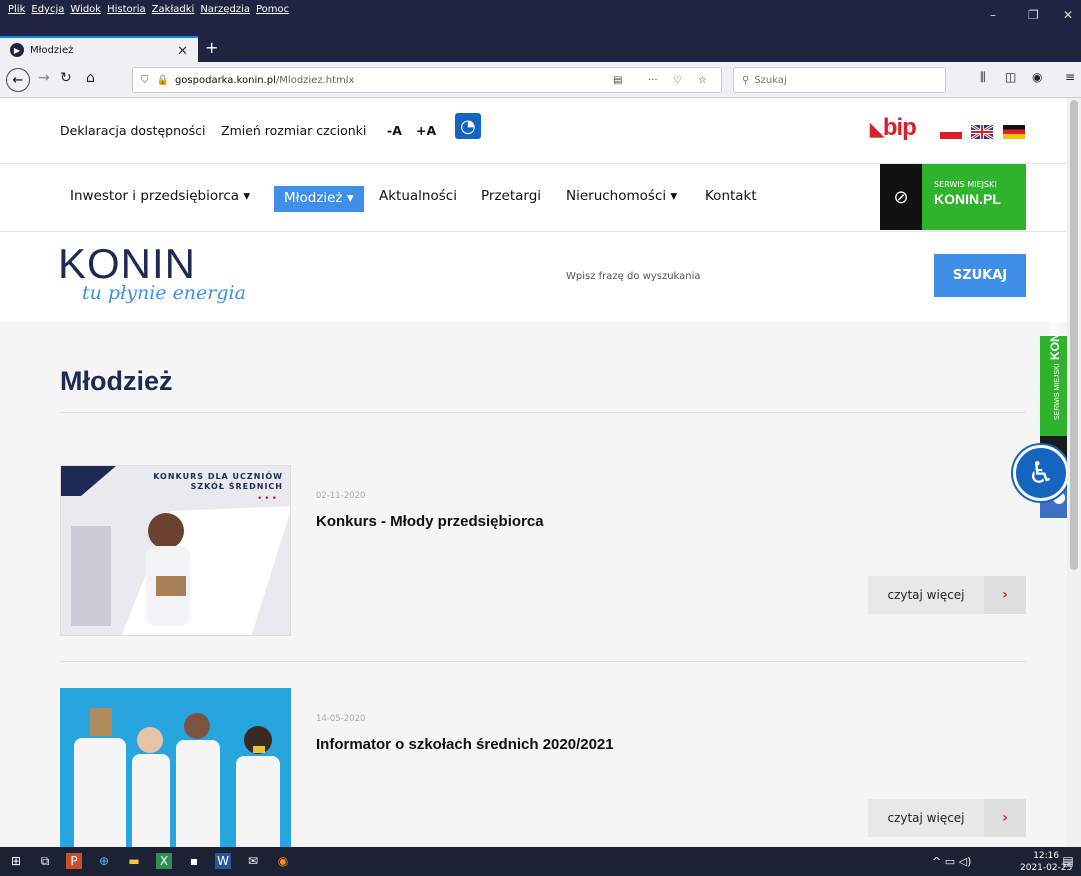 Image resolution: width=1081 pixels, height=876 pixels. What do you see at coordinates (1070, 77) in the screenshot?
I see `hamburger-menu-icon: ≡` at bounding box center [1070, 77].